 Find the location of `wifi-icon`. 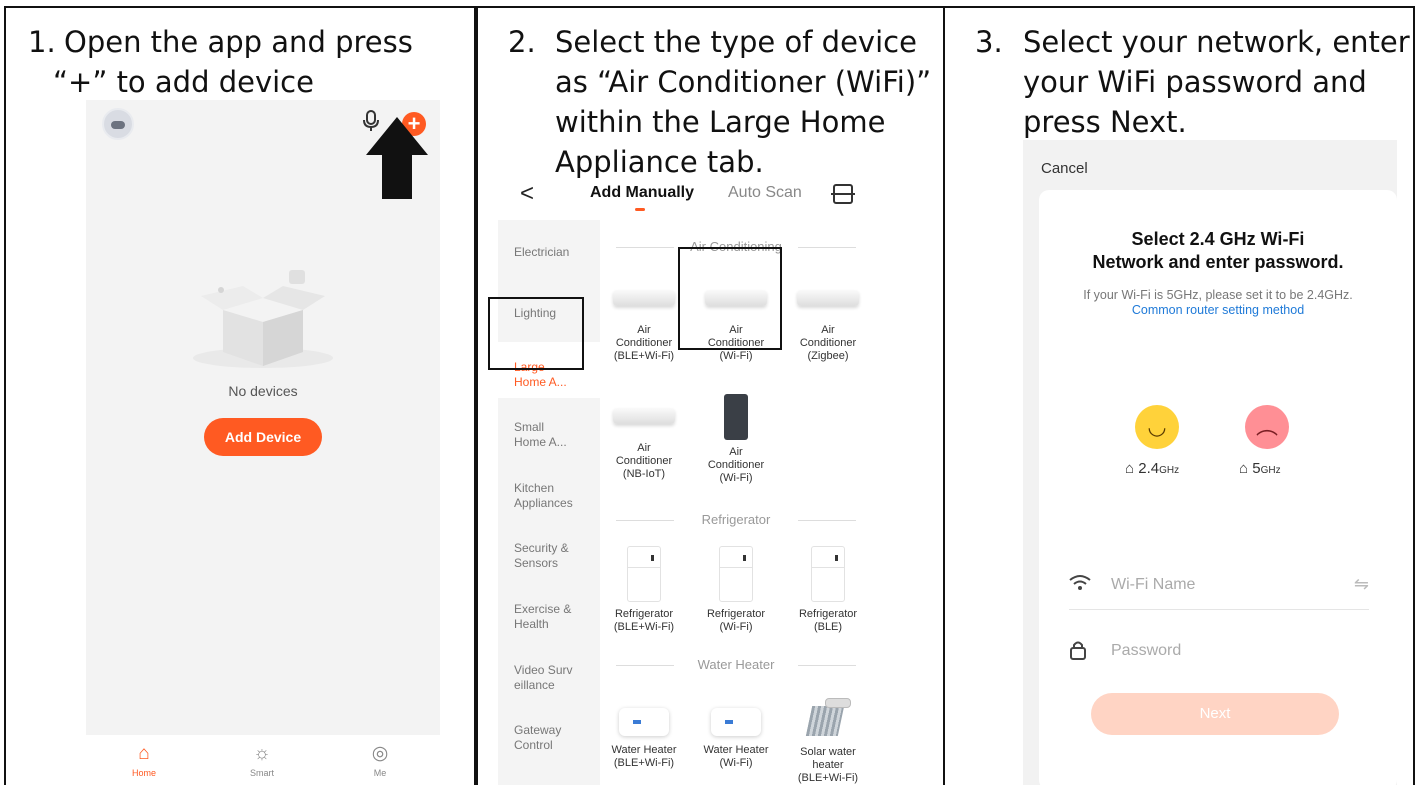

wifi-icon is located at coordinates (1080, 585).